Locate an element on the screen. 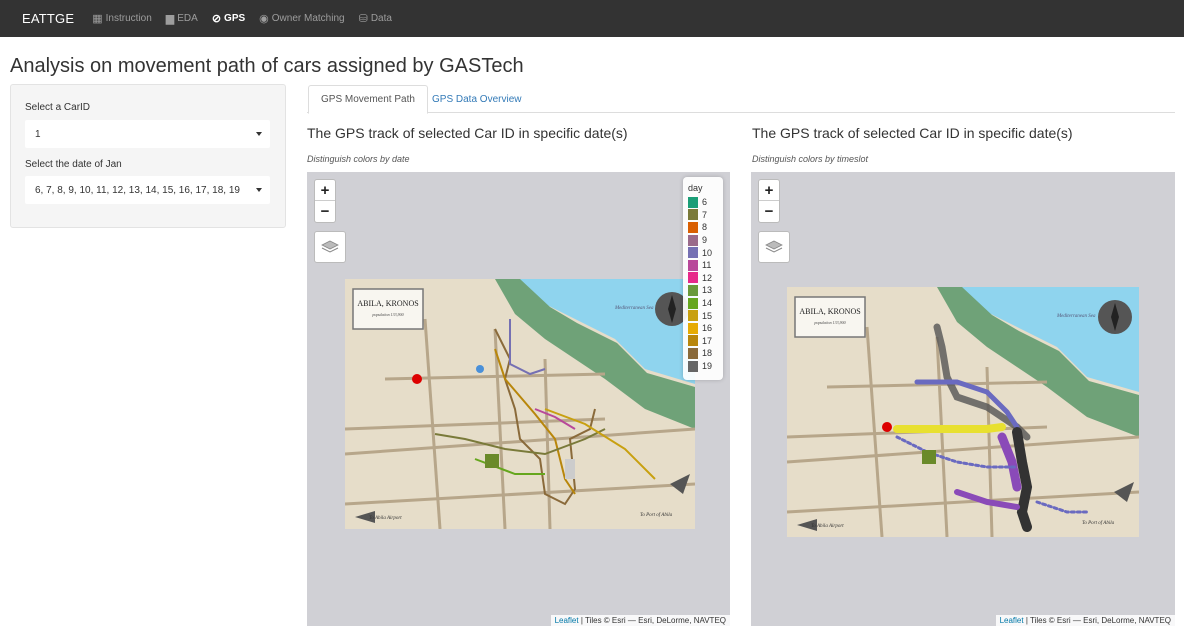 This screenshot has width=1184, height=631. nav-owner-matching: ◉ Owner Matching is located at coordinates (301, 18).